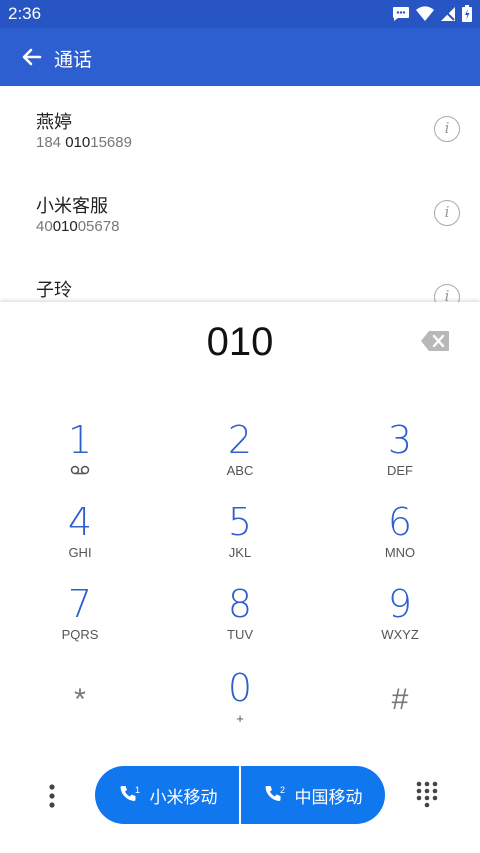 The height and width of the screenshot is (853, 480). I want to click on call-sim1-label: 小米移动, so click(183, 797).